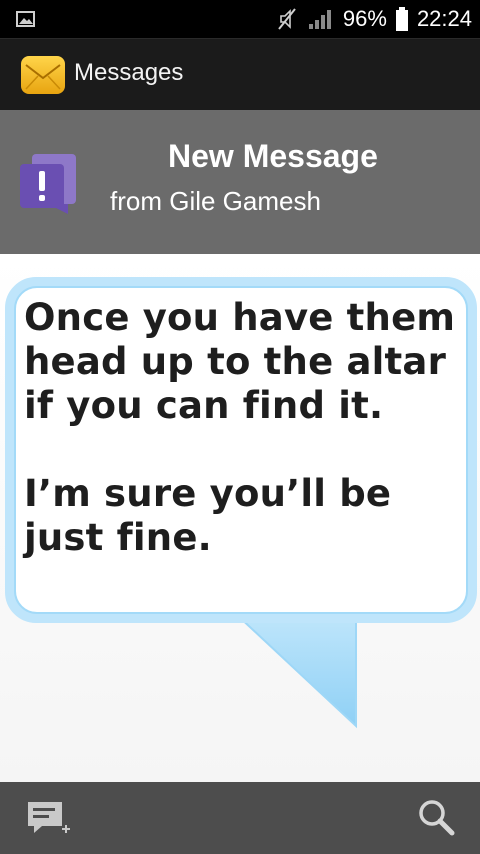 Image resolution: width=480 pixels, height=854 pixels. I want to click on search-icon, so click(436, 818).